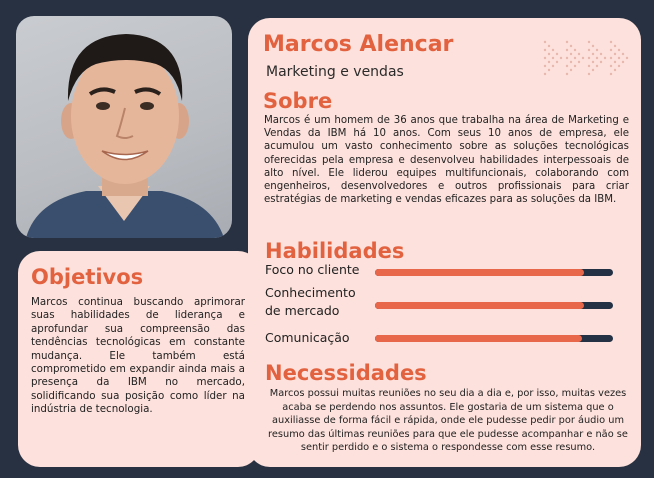 This screenshot has width=654, height=478. What do you see at coordinates (307, 337) in the screenshot?
I see `skill-label: Comunicação` at bounding box center [307, 337].